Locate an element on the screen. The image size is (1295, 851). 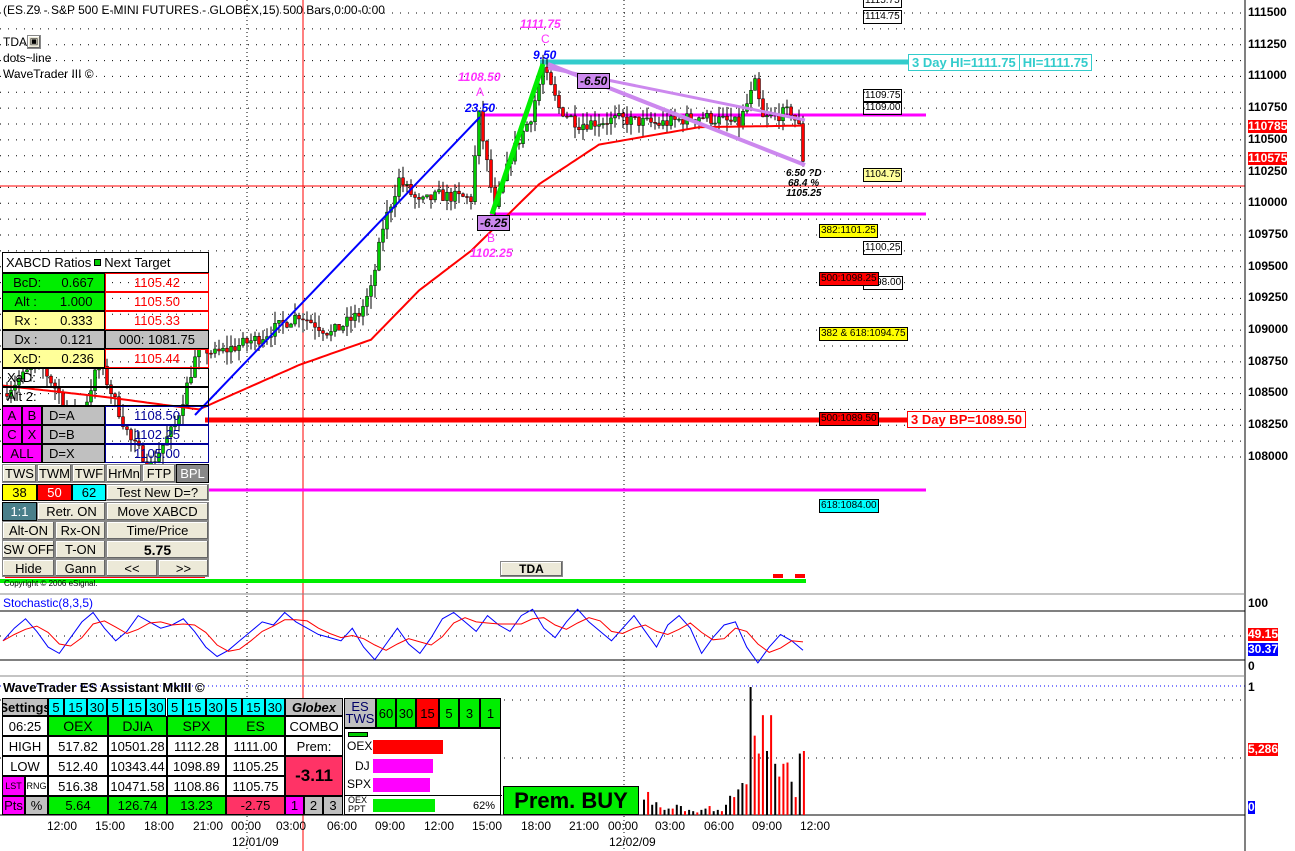
tws-3: 3 is located at coordinates (469, 713).